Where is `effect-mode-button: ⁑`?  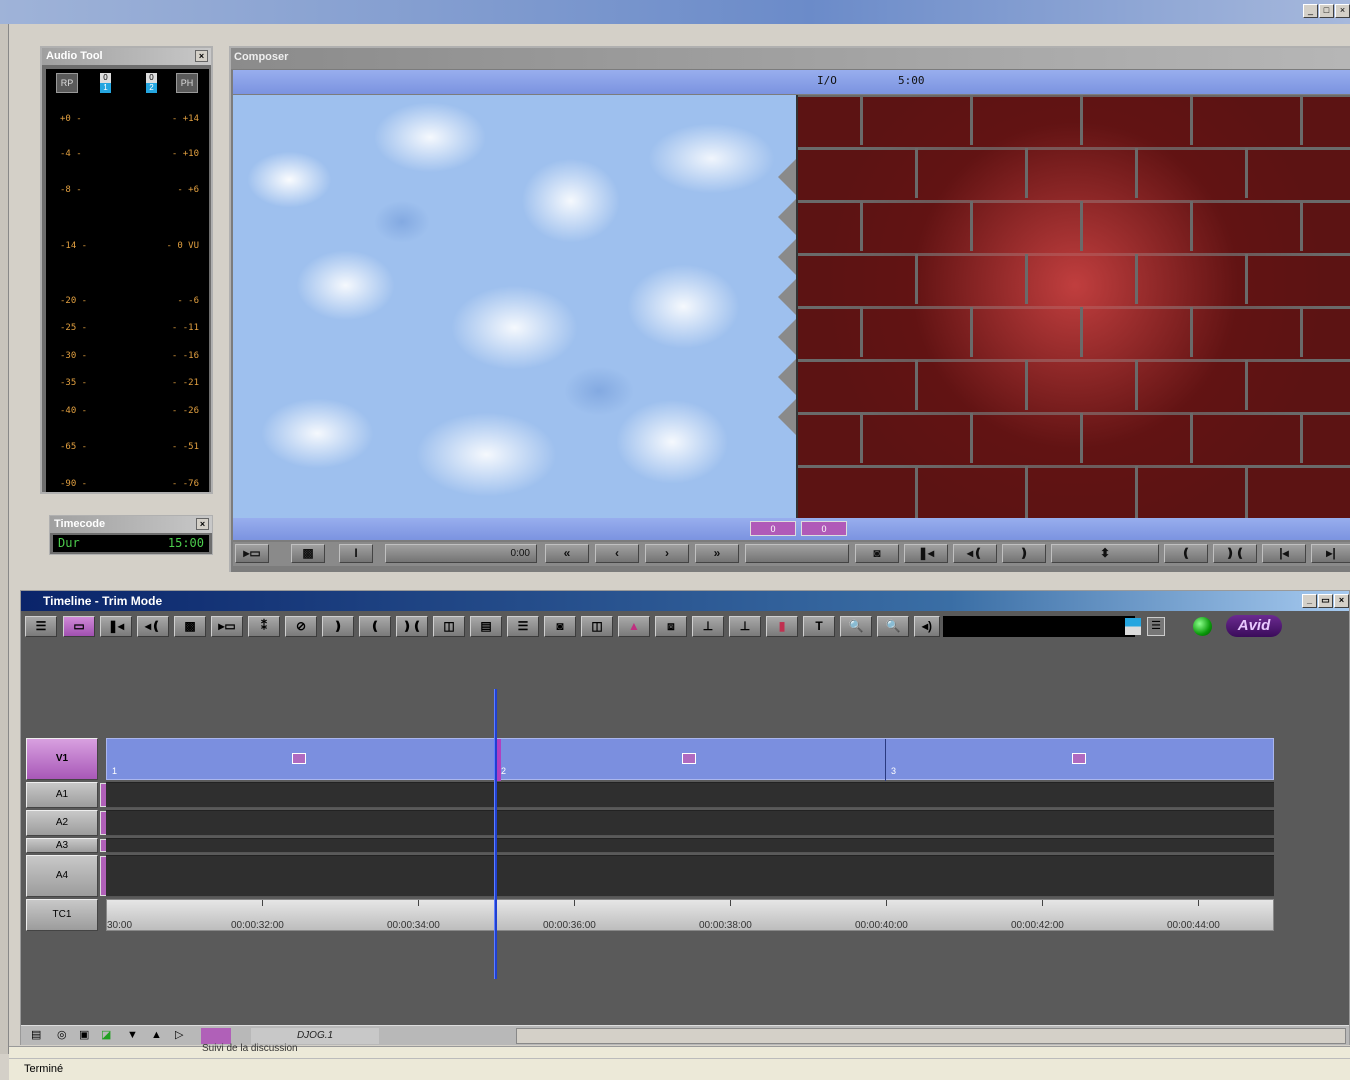 effect-mode-button: ⁑ is located at coordinates (264, 626).